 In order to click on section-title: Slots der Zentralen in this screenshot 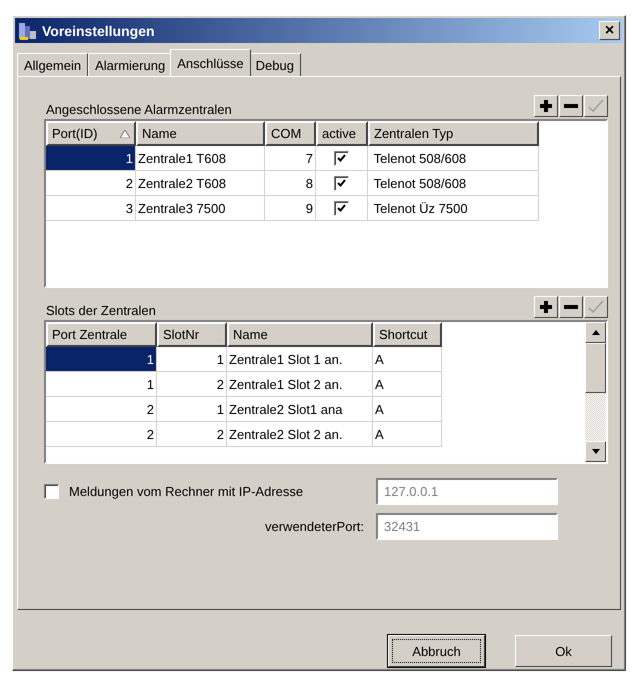, I will do `click(100, 310)`.